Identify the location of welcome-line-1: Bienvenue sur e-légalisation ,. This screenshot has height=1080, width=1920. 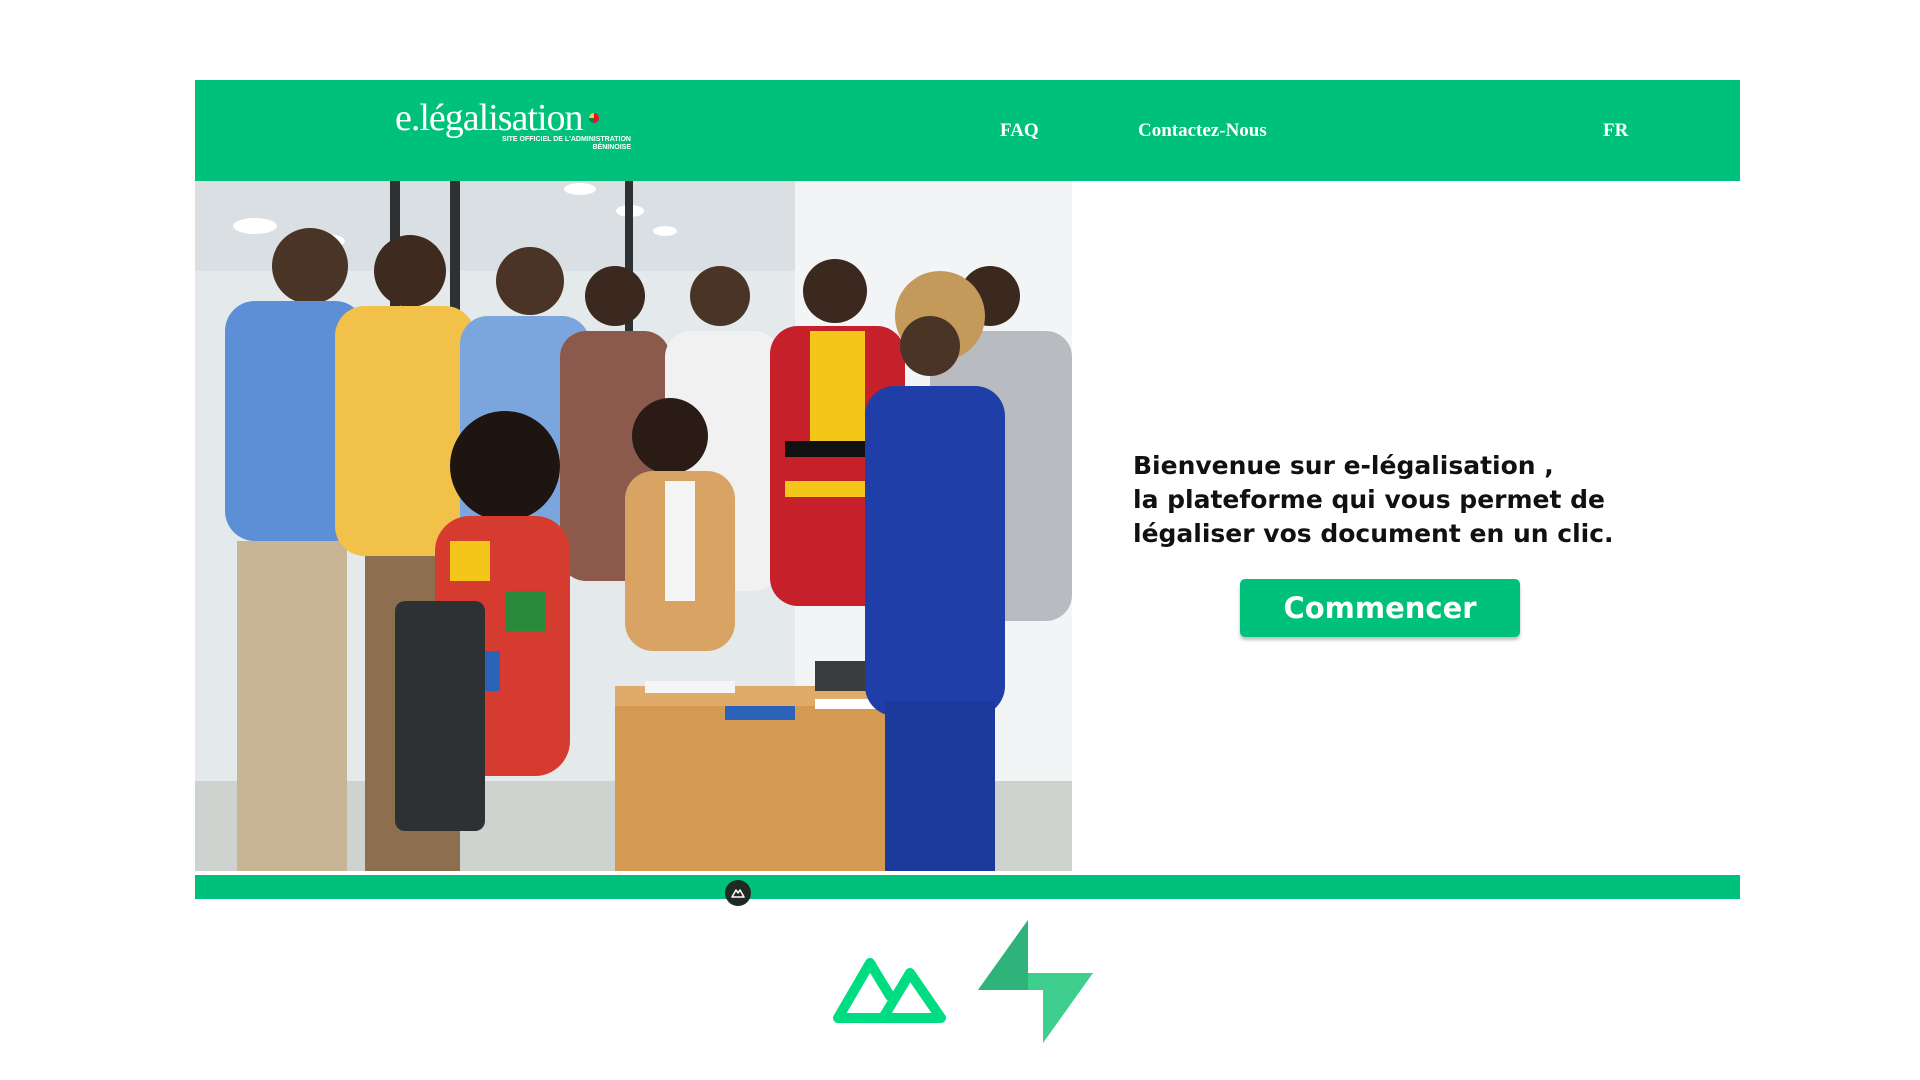
(1343, 465).